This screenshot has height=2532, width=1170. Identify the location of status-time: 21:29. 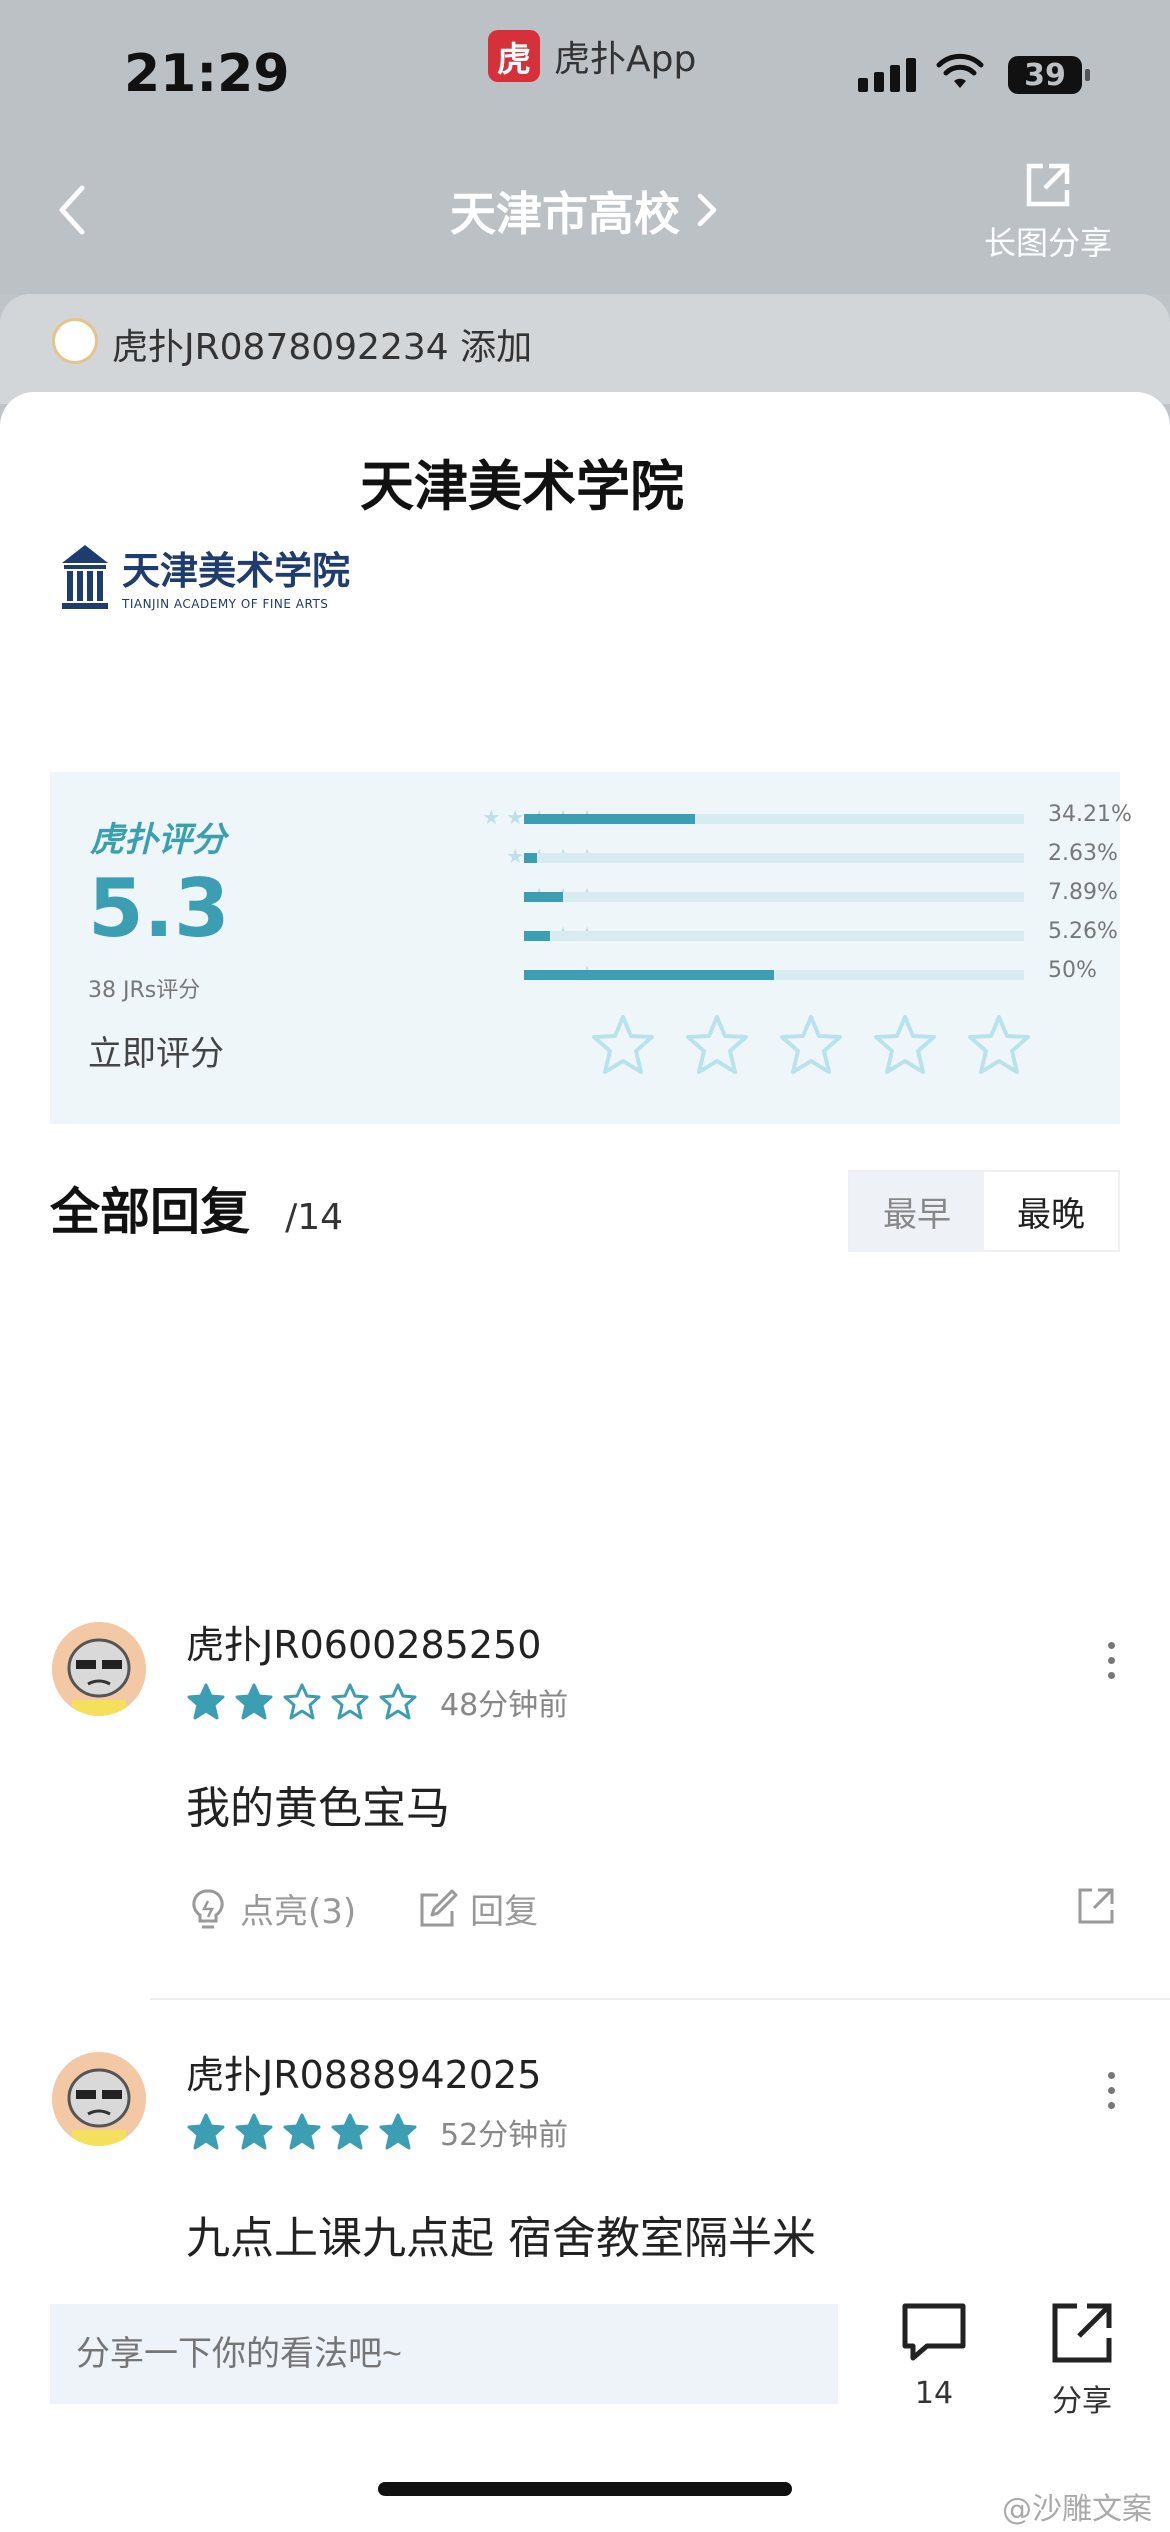
(207, 74).